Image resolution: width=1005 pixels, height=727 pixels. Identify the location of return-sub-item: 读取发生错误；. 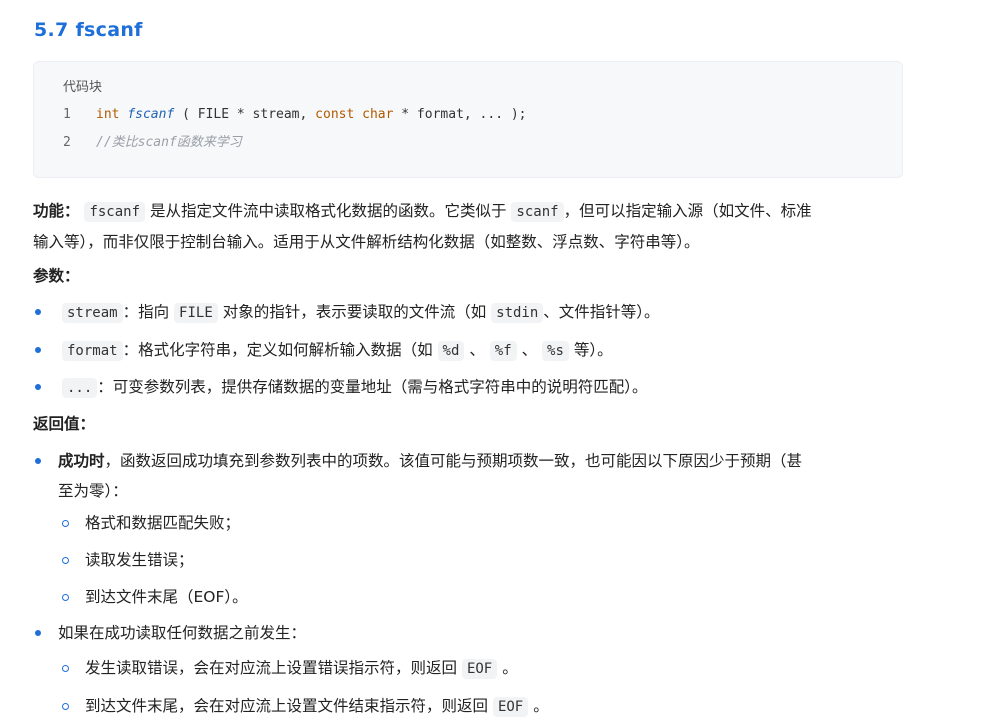
(139, 560).